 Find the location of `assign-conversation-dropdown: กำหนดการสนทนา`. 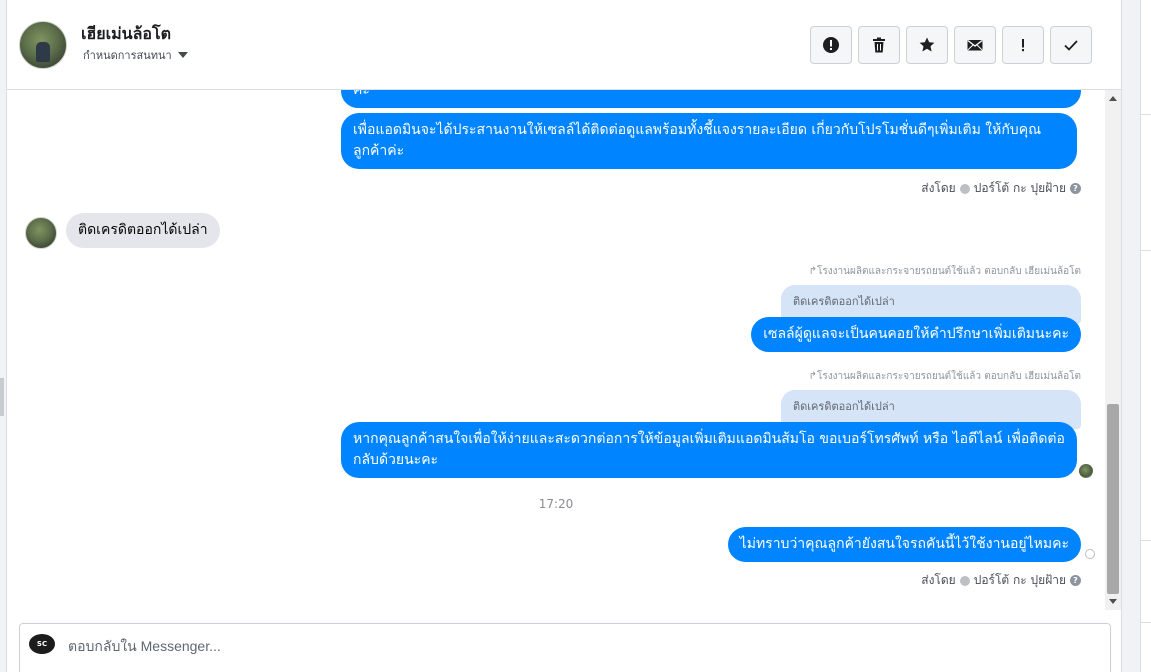

assign-conversation-dropdown: กำหนดการสนทนา is located at coordinates (135, 55).